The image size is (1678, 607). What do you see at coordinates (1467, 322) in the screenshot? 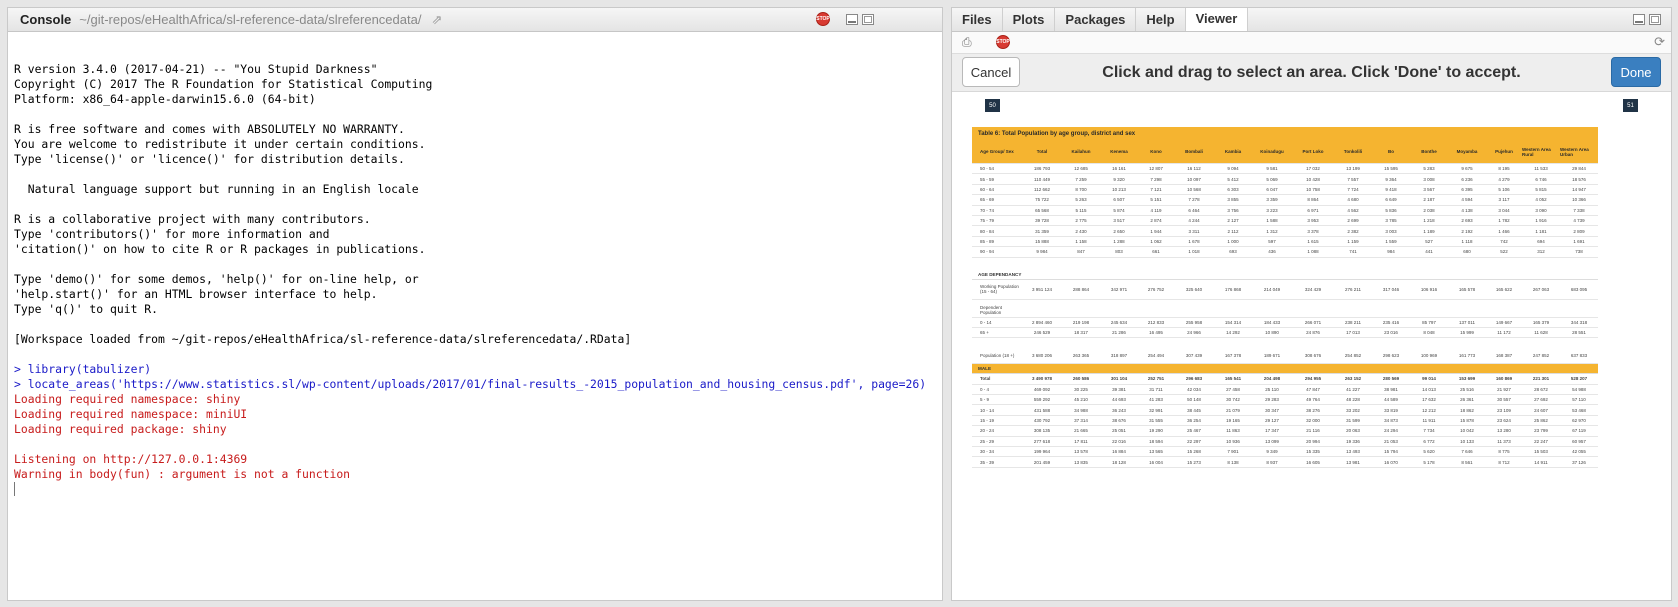
I see `table-cell: 137 011` at bounding box center [1467, 322].